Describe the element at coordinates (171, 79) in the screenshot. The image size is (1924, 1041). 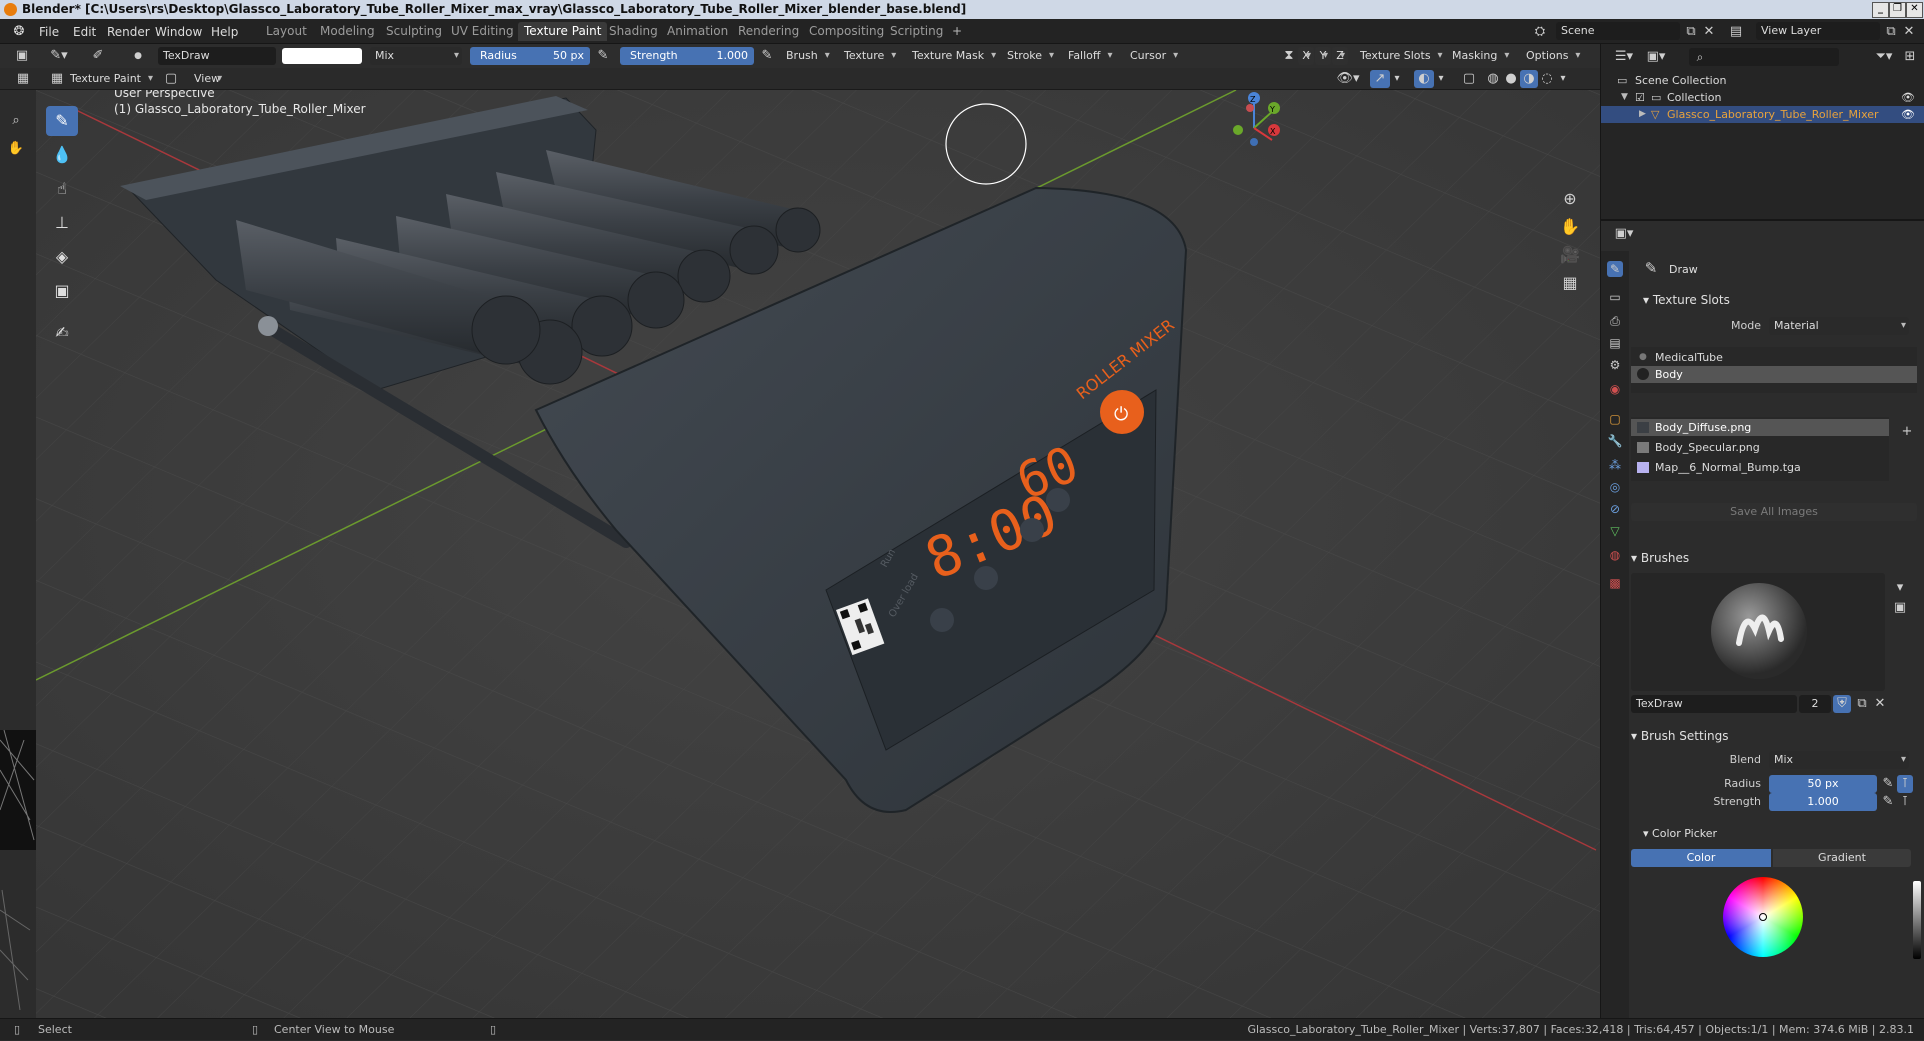
I see `paint-mask-icon: ▢` at that location.